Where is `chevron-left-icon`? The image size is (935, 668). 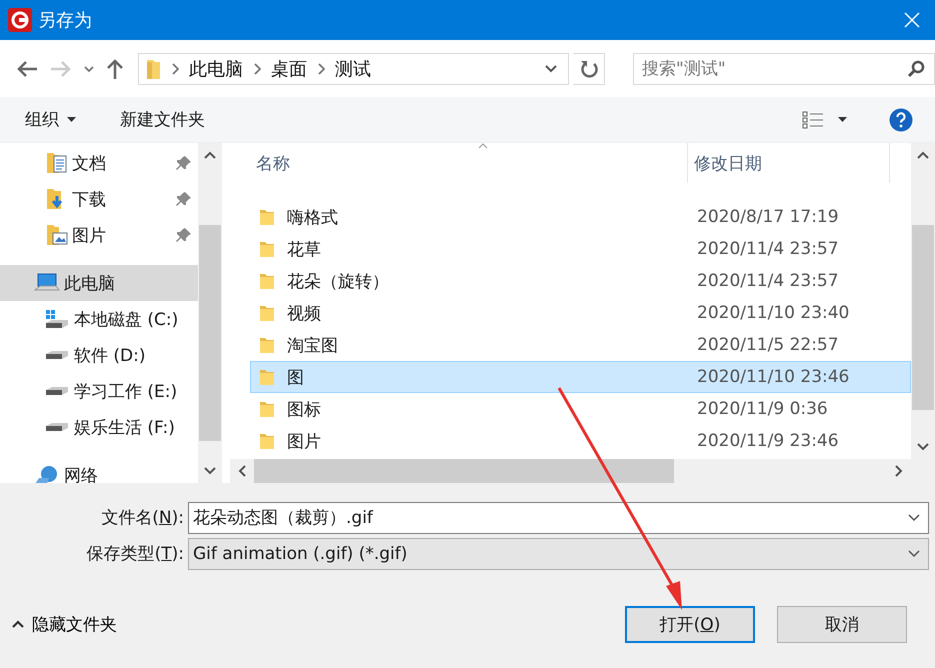 chevron-left-icon is located at coordinates (242, 471).